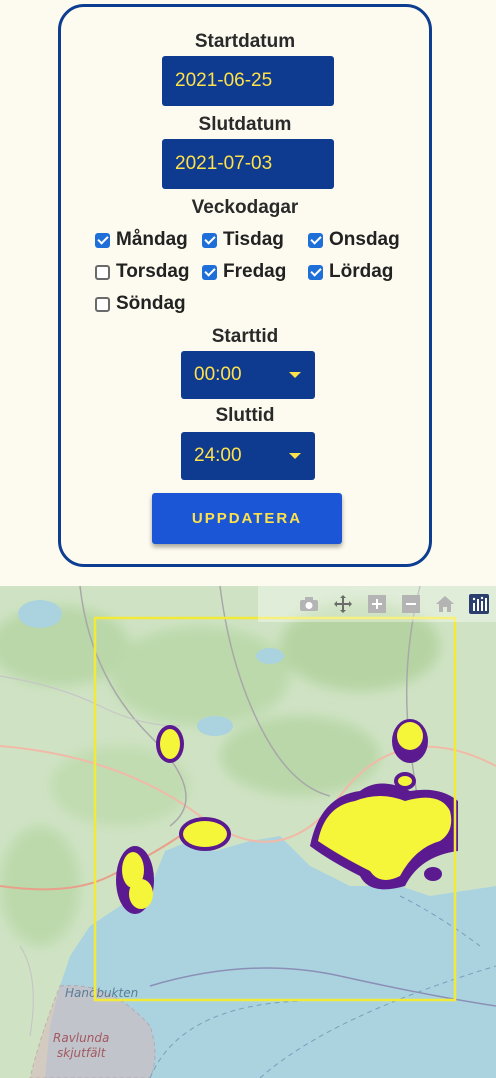 This screenshot has width=496, height=1078. What do you see at coordinates (315, 240) in the screenshot?
I see `checkbox-wednesday` at bounding box center [315, 240].